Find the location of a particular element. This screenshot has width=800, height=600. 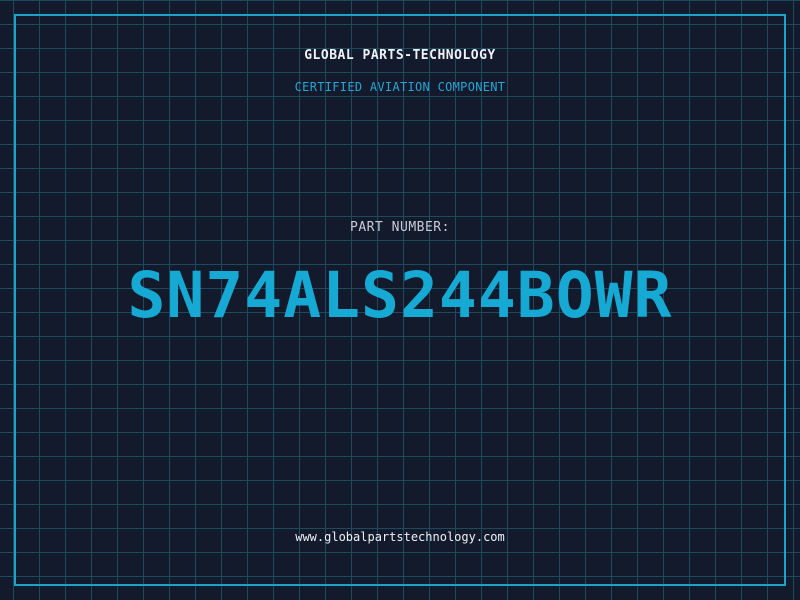

certification-subtitle: CERTIFIED AVIATION COMPONENT is located at coordinates (400, 87).